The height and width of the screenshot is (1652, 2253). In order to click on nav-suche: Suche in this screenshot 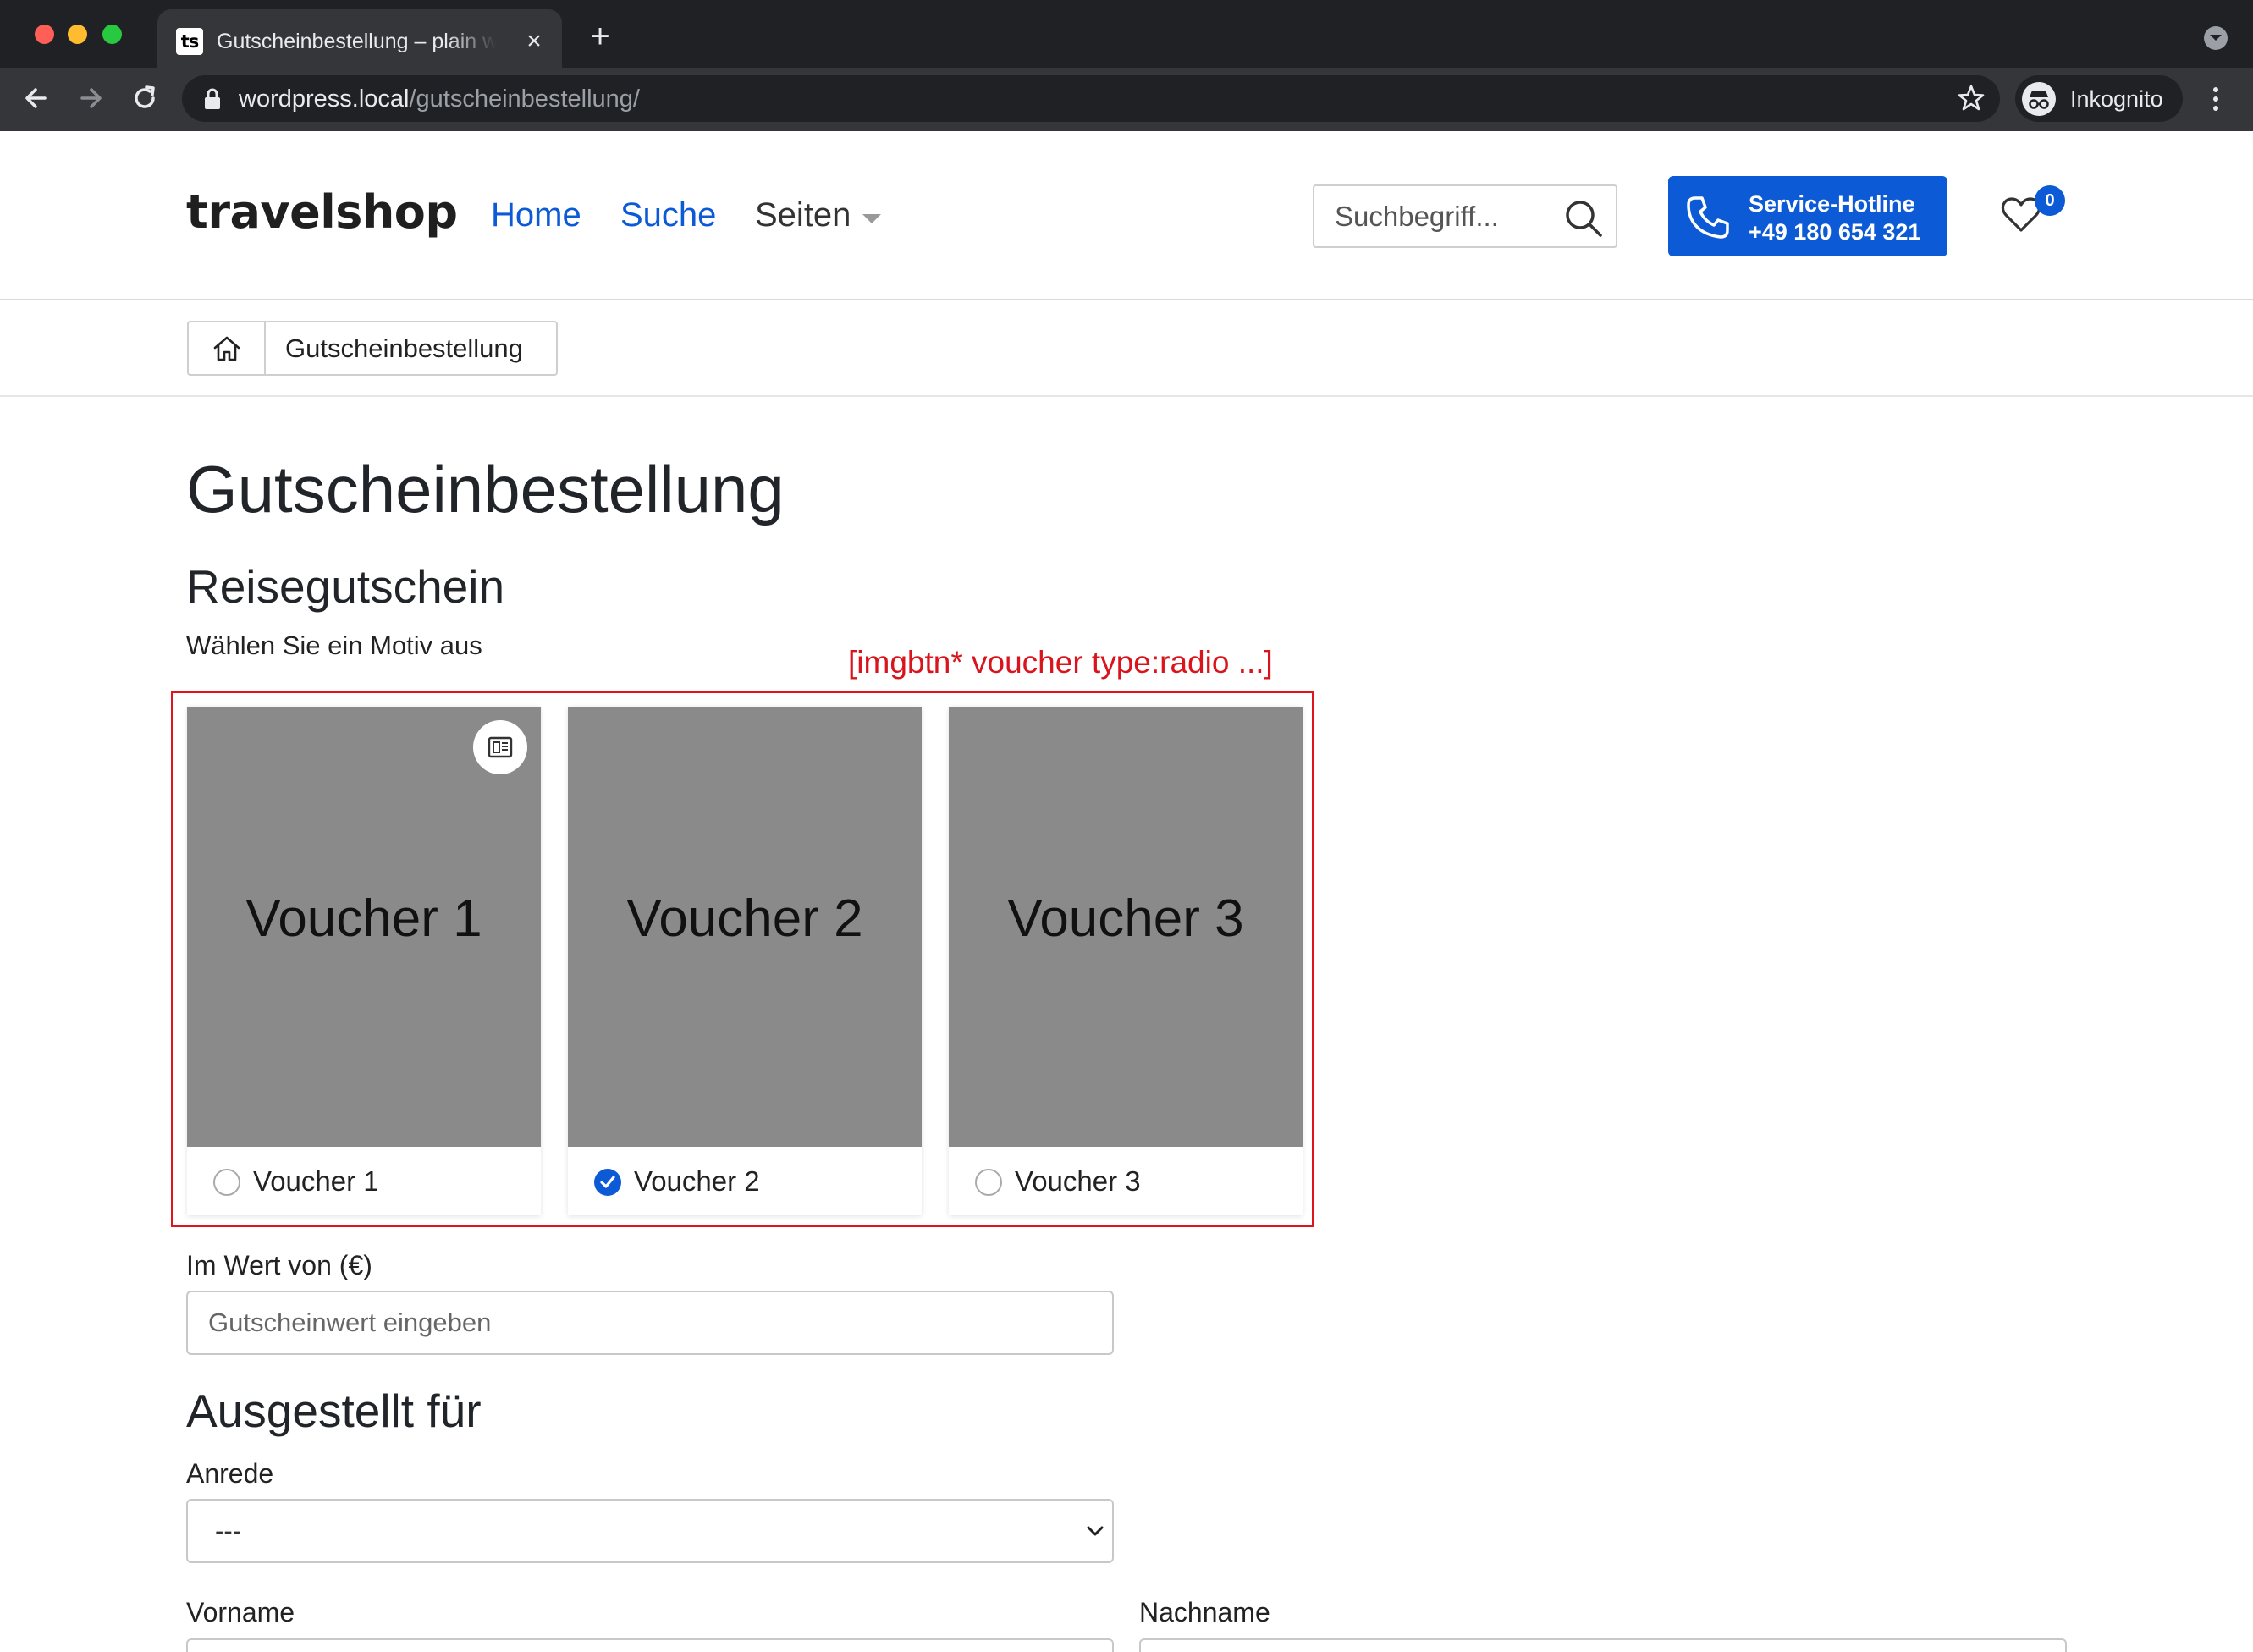, I will do `click(668, 215)`.